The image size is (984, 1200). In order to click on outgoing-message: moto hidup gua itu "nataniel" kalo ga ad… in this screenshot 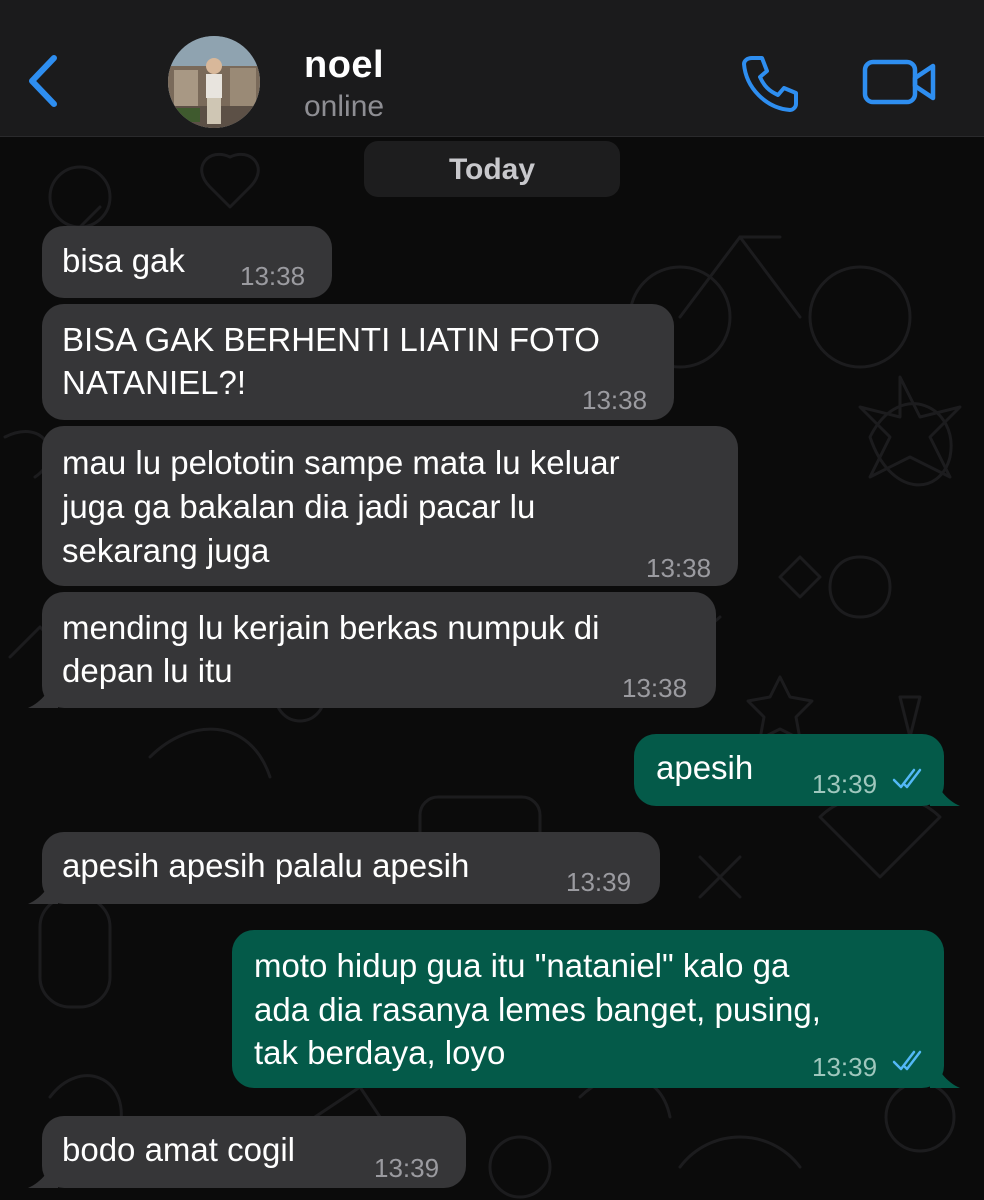, I will do `click(596, 1009)`.